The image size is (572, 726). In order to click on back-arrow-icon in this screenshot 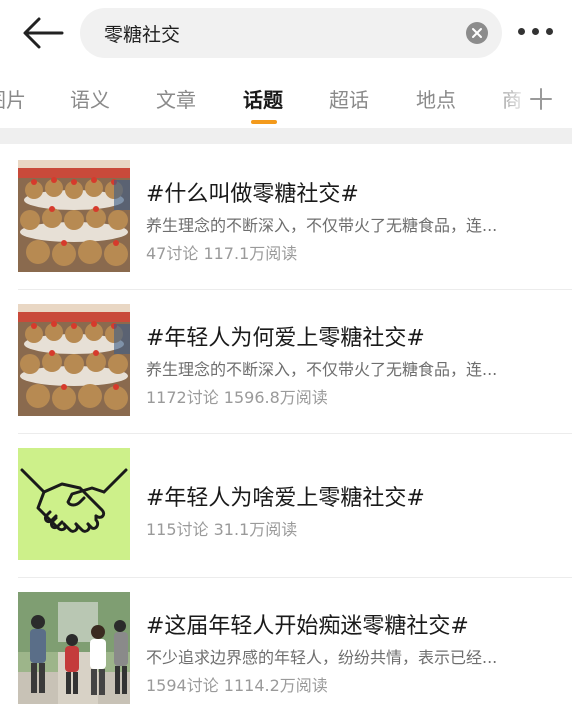, I will do `click(43, 33)`.